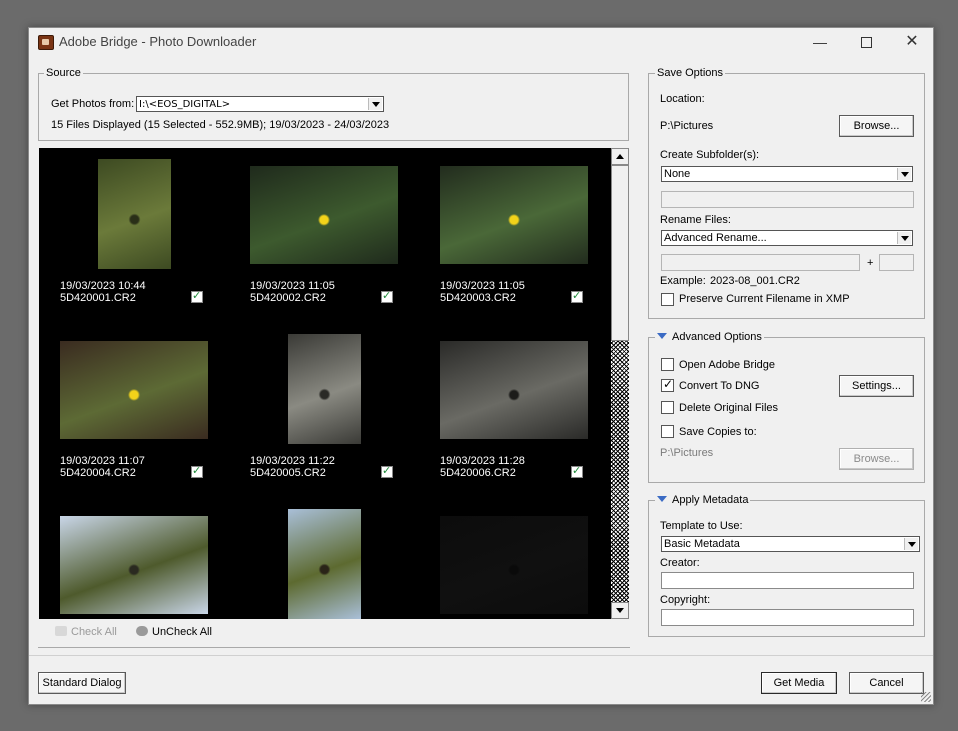 The height and width of the screenshot is (731, 958). I want to click on standard-dialog-button: Standard Dialog, so click(82, 683).